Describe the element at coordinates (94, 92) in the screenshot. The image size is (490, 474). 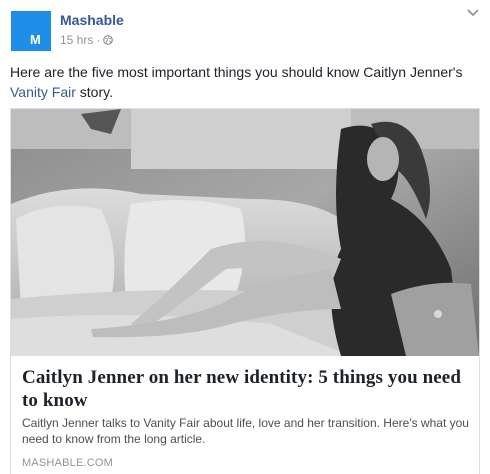
I see `post-text-after: story.` at that location.